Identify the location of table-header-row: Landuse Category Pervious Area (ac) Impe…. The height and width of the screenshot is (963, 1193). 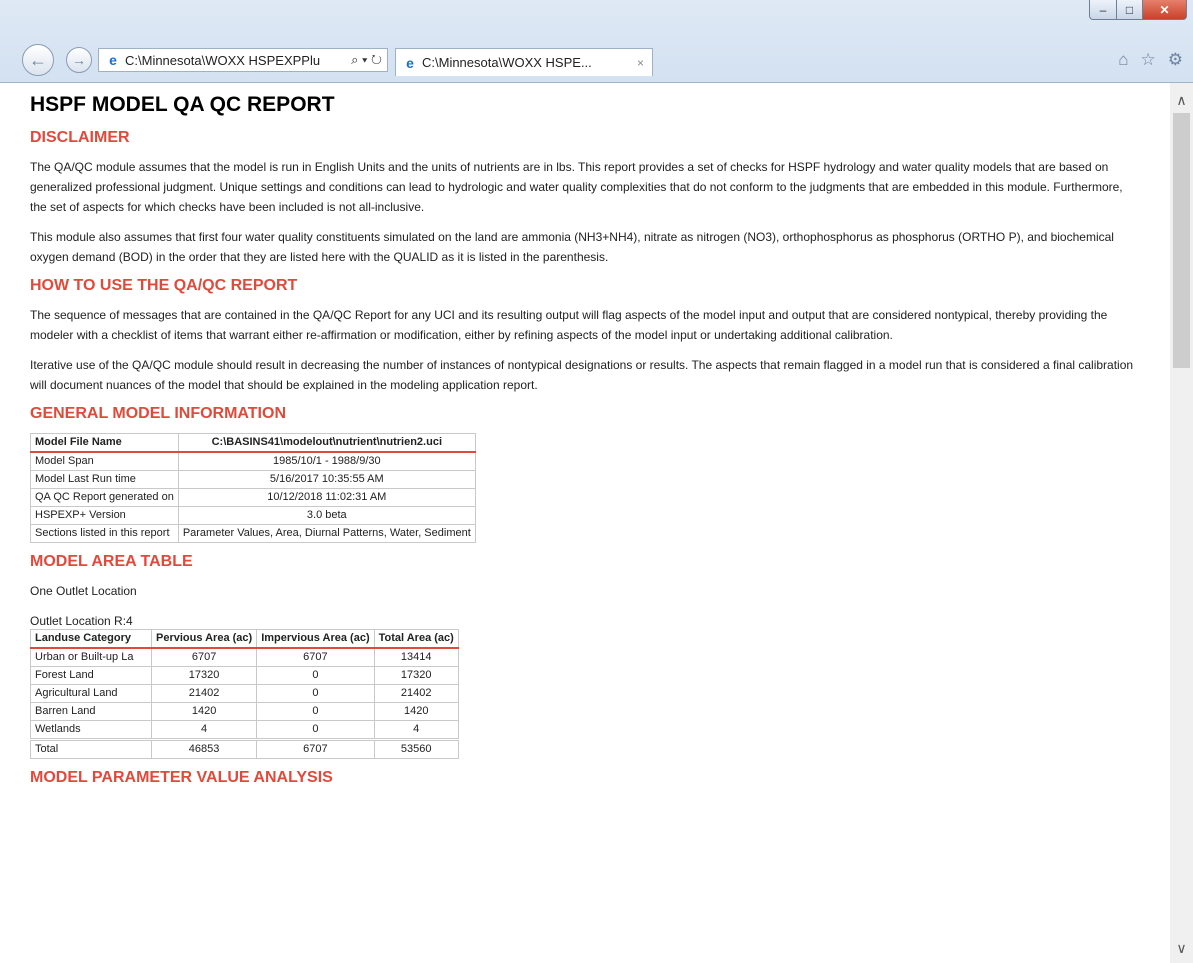
(244, 639).